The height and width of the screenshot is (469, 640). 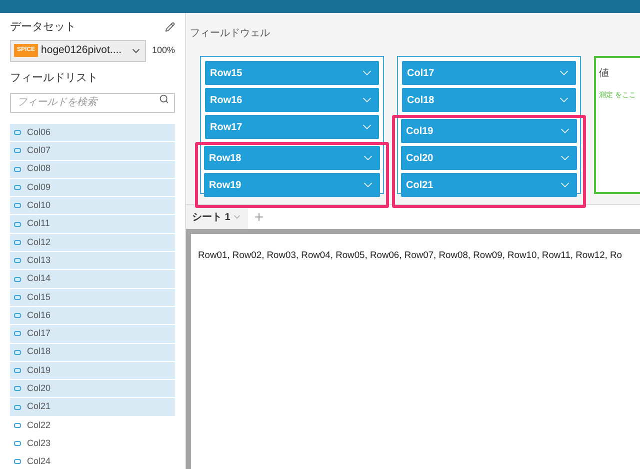 What do you see at coordinates (604, 74) in the screenshot?
I see `values-title: 値` at bounding box center [604, 74].